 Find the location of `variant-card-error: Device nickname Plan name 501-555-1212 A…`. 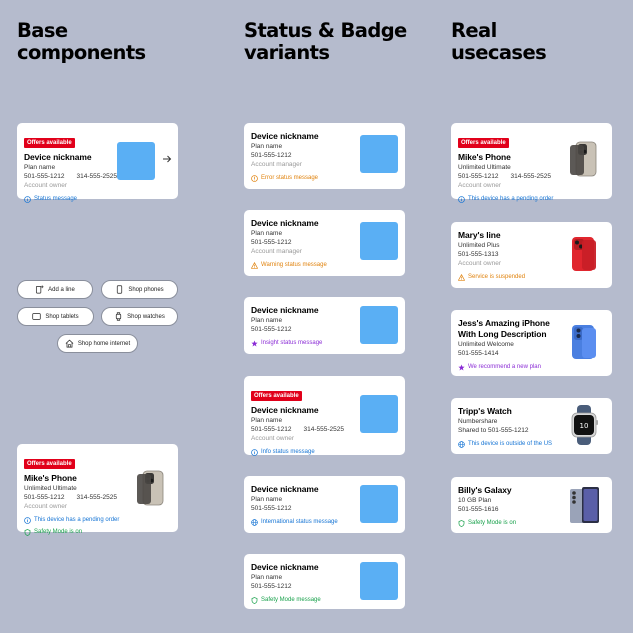

variant-card-error: Device nickname Plan name 501-555-1212 A… is located at coordinates (324, 156).